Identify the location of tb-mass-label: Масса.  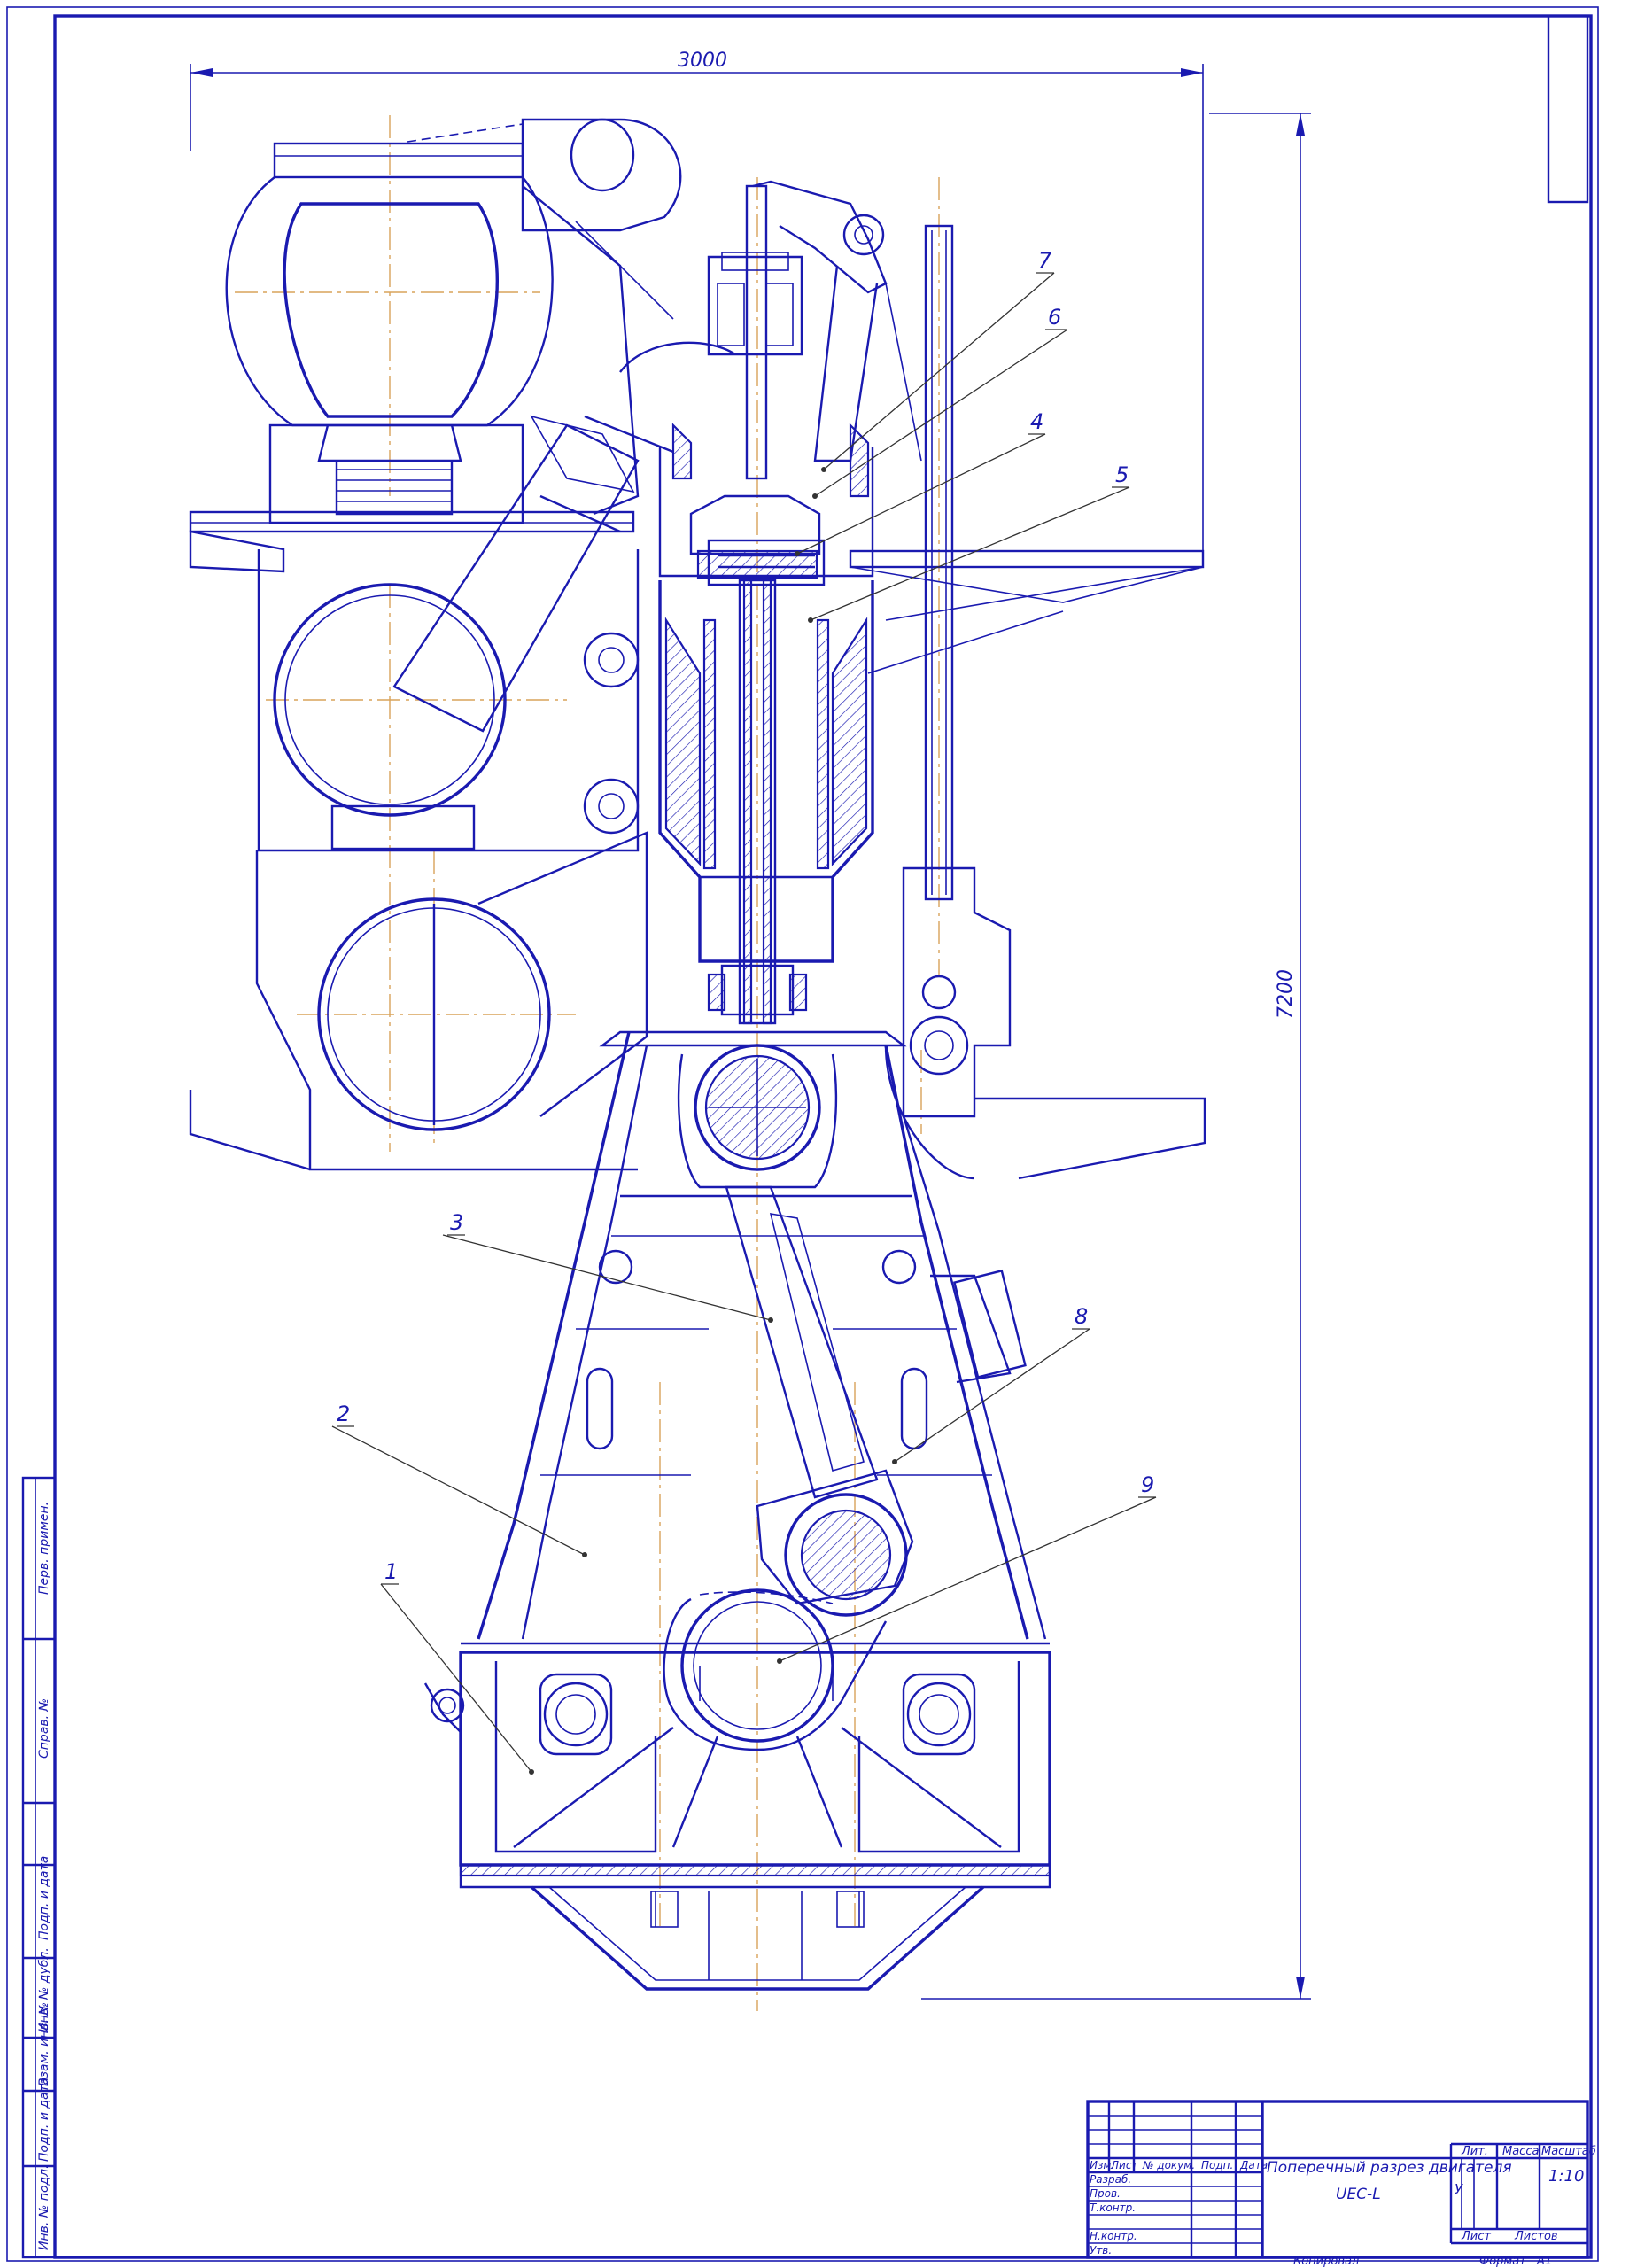
(1520, 2151).